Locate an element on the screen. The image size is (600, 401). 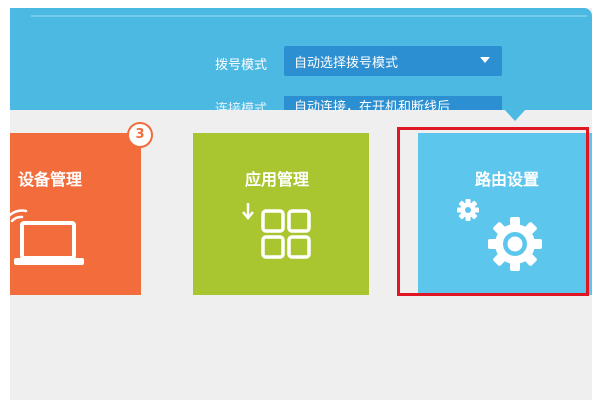
app-grid-download-icon is located at coordinates (276, 231).